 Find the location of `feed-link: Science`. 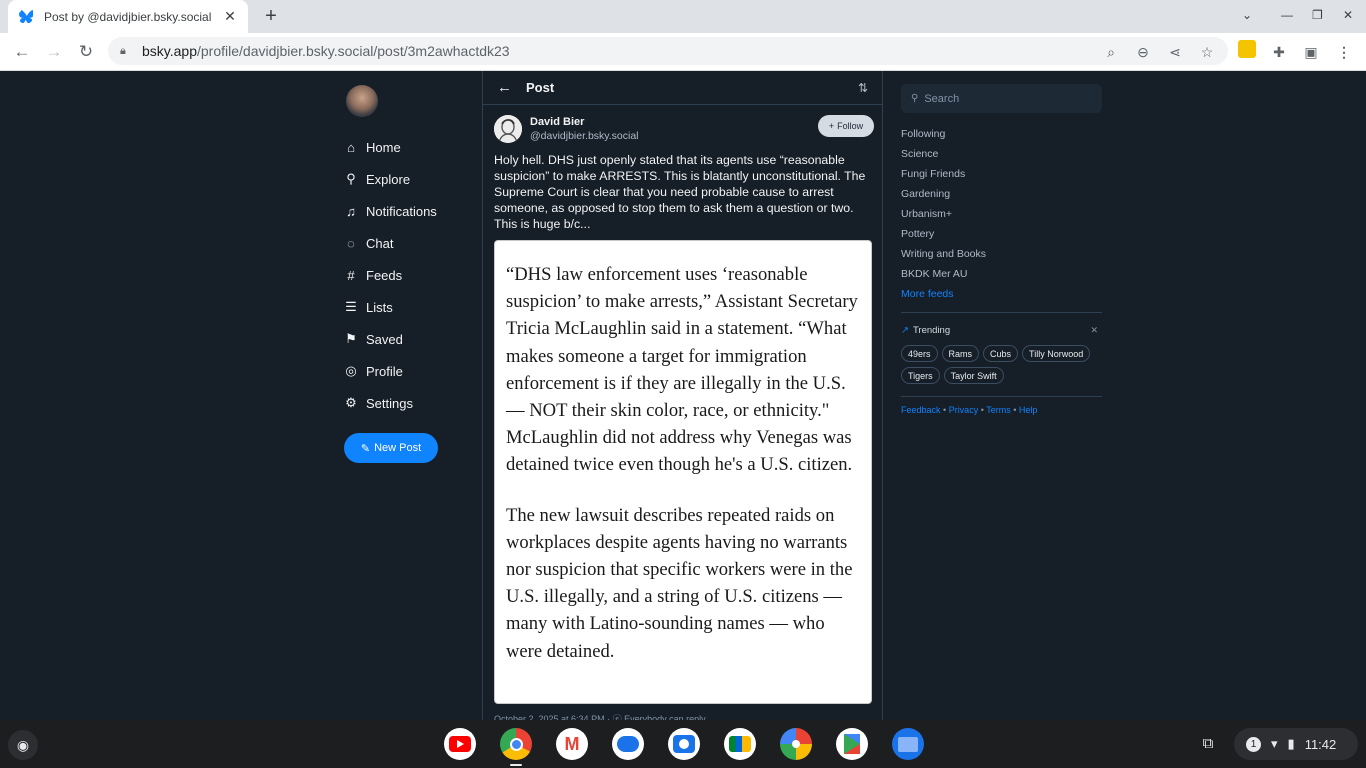

feed-link: Science is located at coordinates (1001, 154).